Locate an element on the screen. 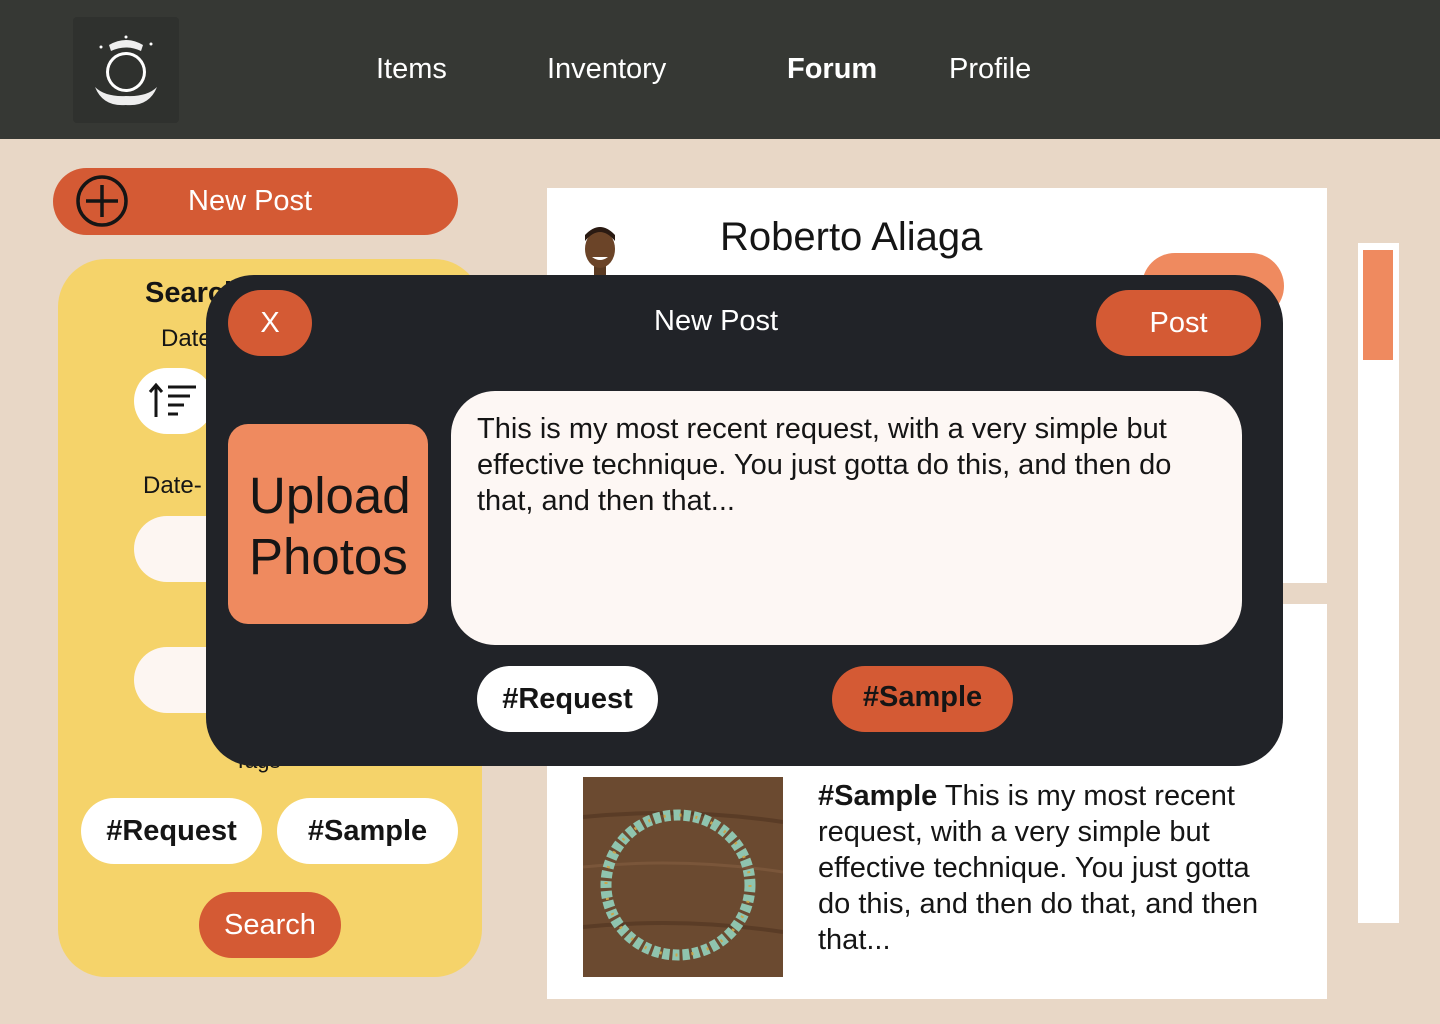  nav-profile: Profile is located at coordinates (990, 69).